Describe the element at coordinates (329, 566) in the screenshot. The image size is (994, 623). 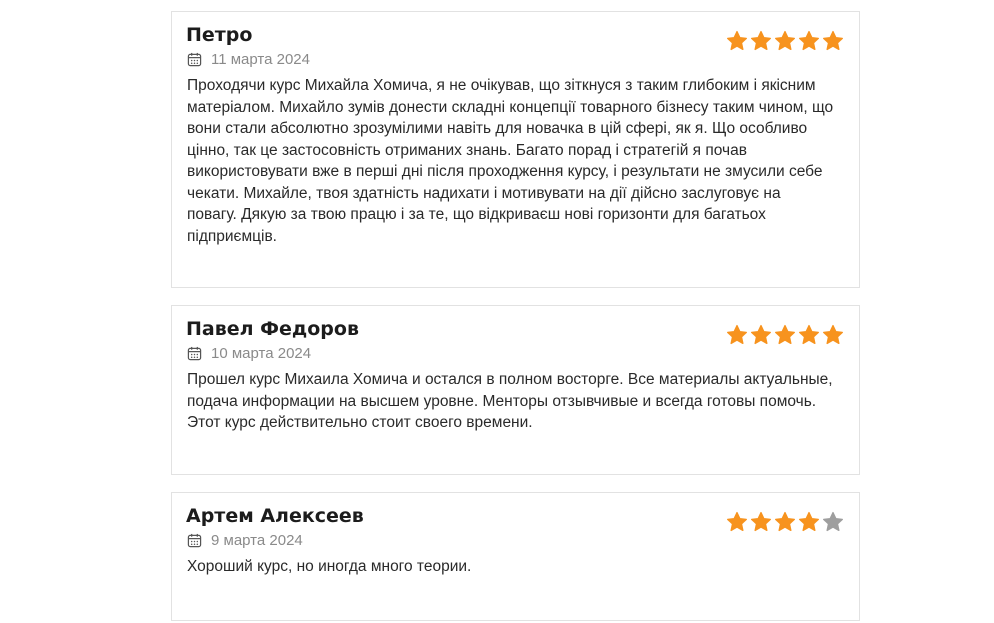
I see `review-text: Хороший курс, но иногда много теории.` at that location.